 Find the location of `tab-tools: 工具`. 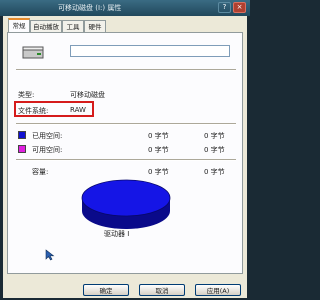

tab-tools: 工具 is located at coordinates (73, 26).